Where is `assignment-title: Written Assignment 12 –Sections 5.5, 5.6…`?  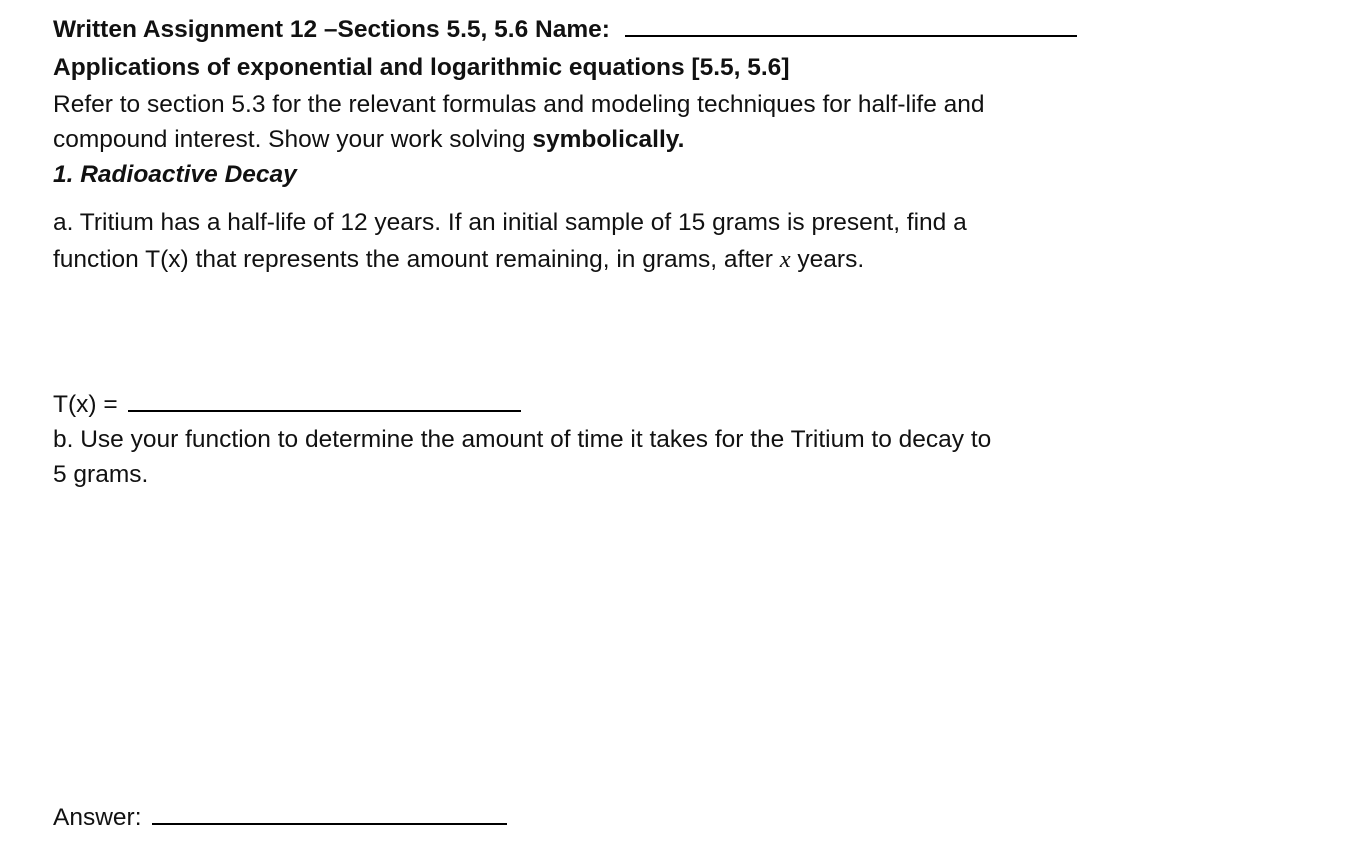 assignment-title: Written Assignment 12 –Sections 5.5, 5.6… is located at coordinates (331, 29).